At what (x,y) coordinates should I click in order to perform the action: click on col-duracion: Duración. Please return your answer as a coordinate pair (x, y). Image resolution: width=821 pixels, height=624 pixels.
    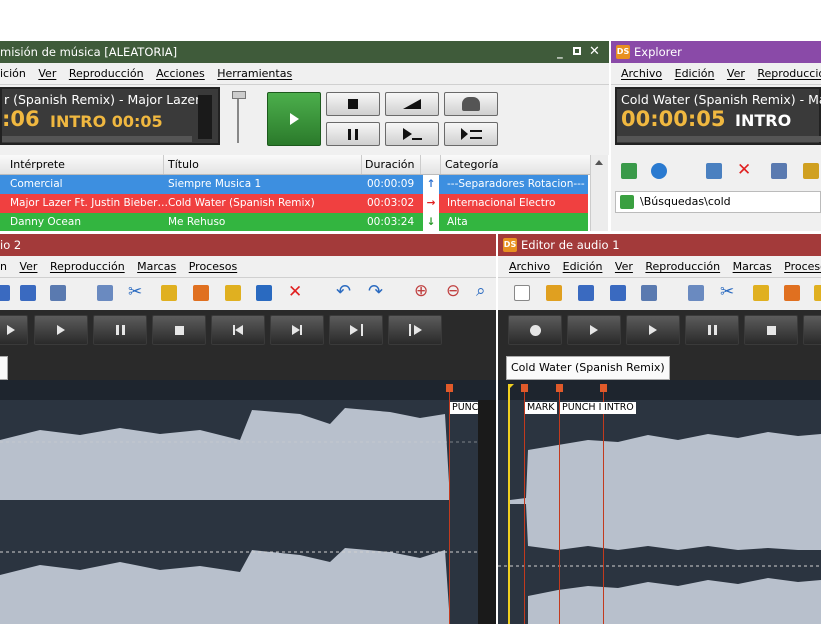
    Looking at the image, I should click on (390, 164).